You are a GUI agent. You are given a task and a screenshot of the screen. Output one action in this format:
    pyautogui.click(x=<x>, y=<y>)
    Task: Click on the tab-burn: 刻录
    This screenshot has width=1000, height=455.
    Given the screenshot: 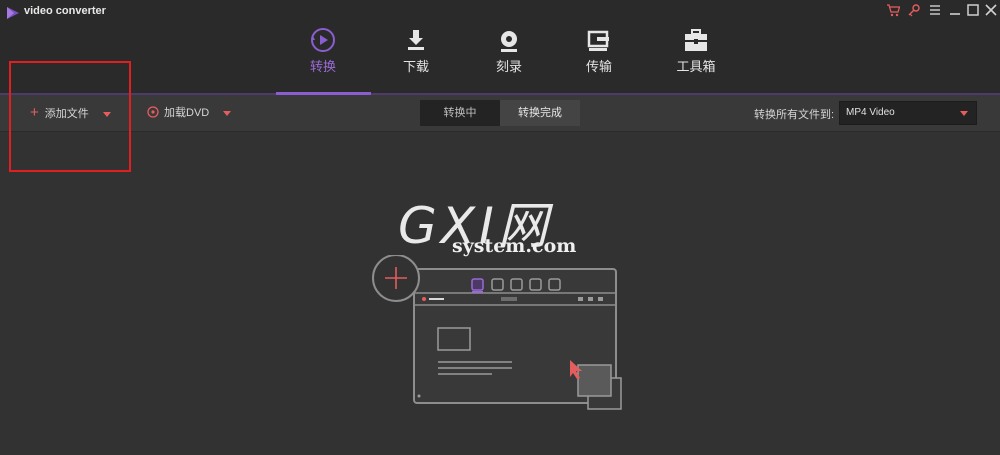 What is the action you would take?
    pyautogui.click(x=509, y=58)
    